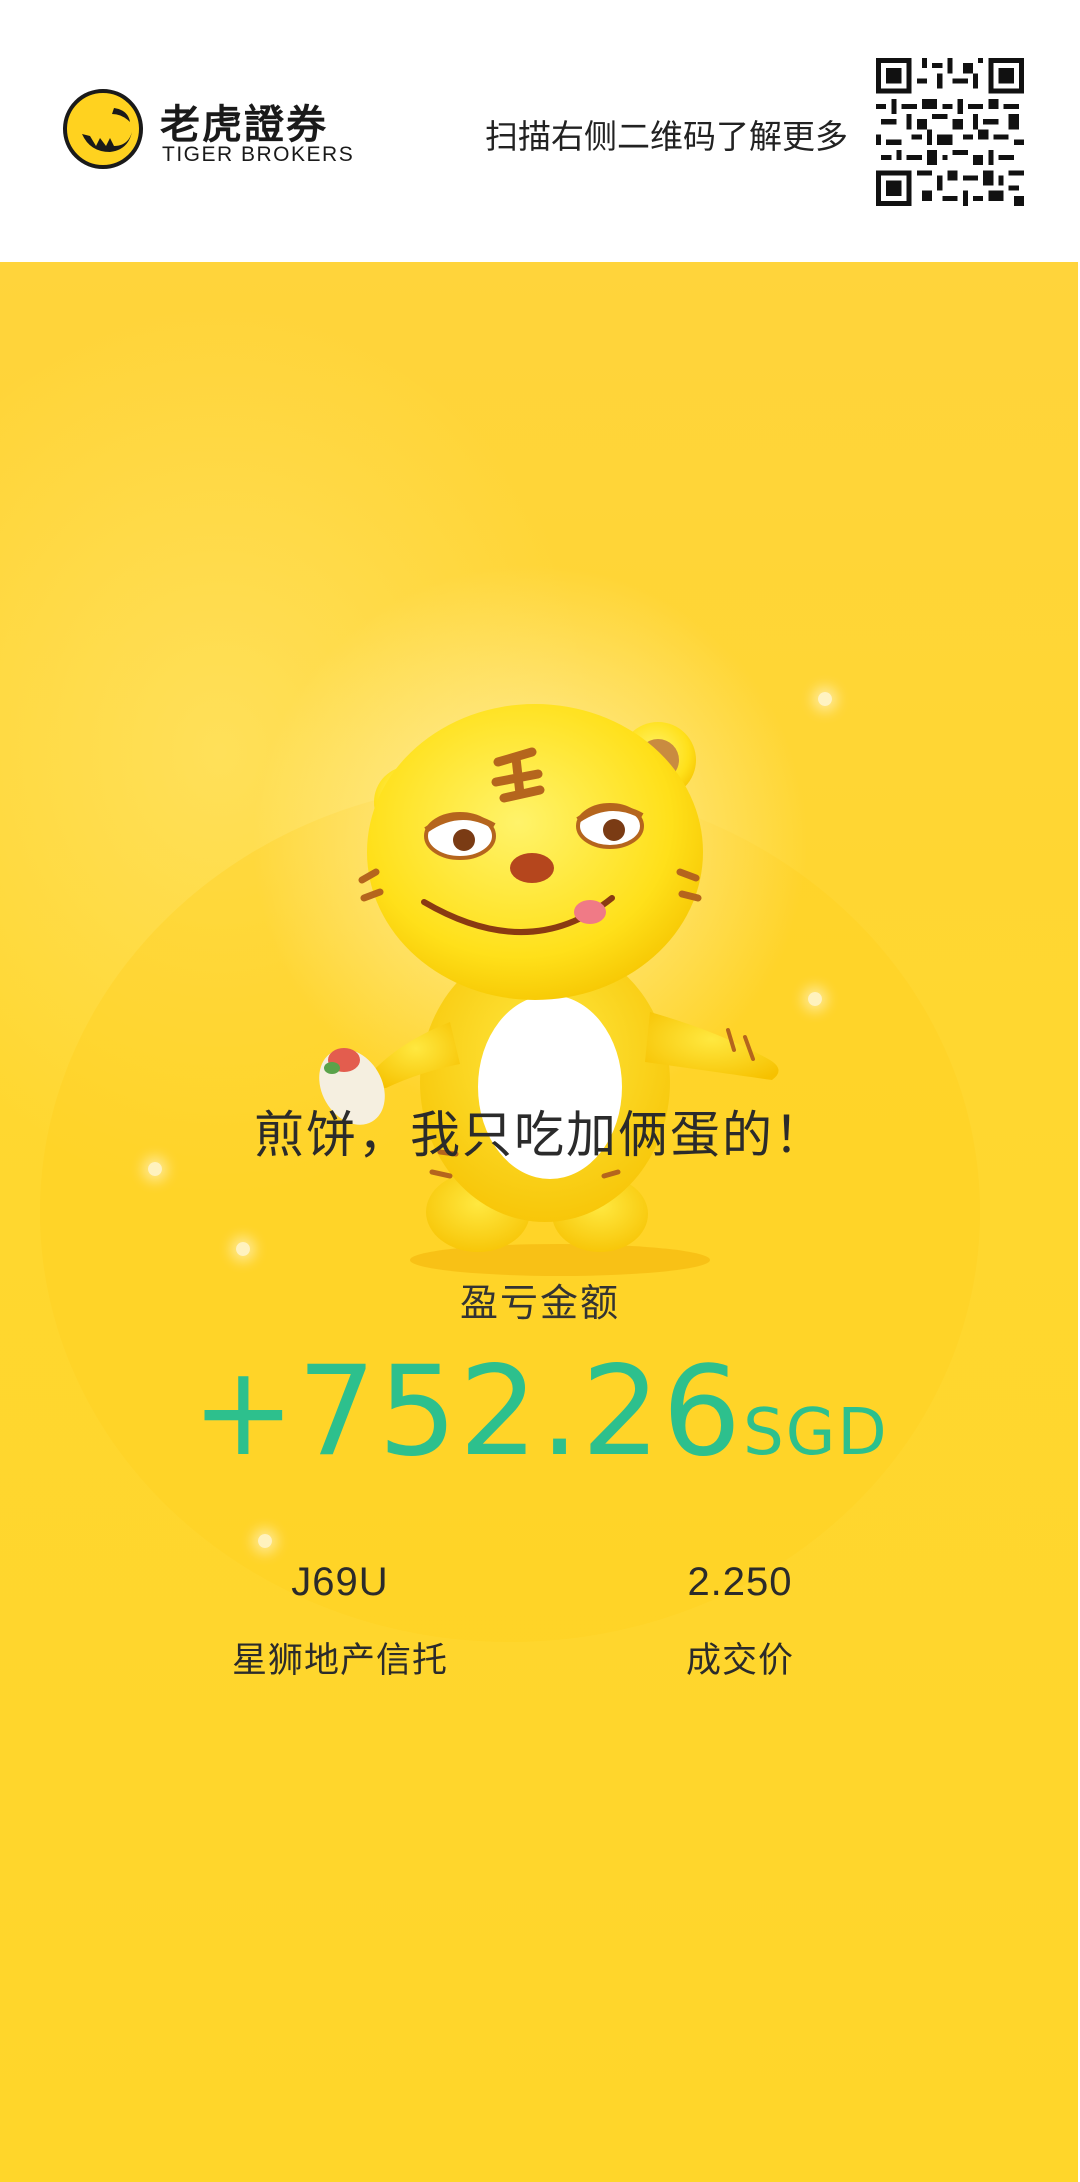 This screenshot has width=1080, height=2182. I want to click on profit-loss-amount: +752.26SGD, so click(540, 1412).